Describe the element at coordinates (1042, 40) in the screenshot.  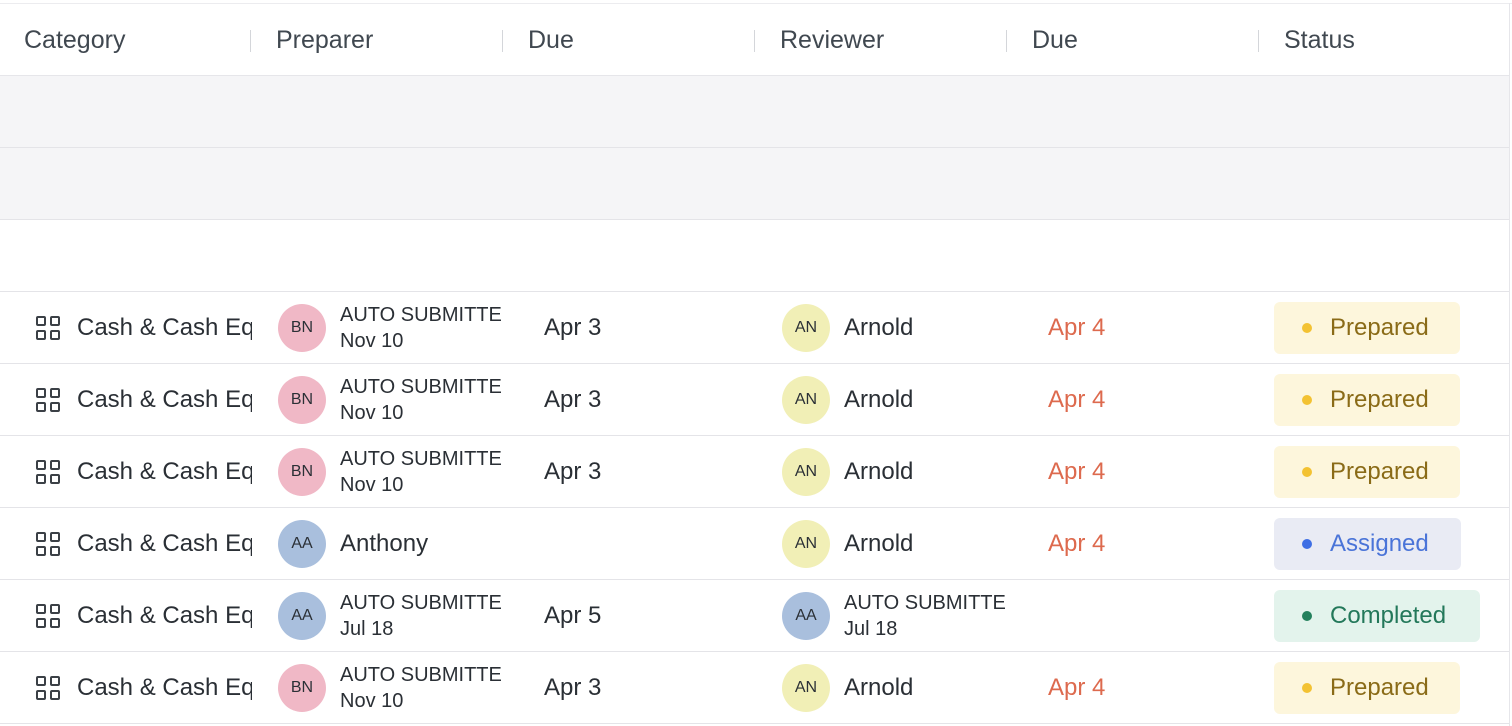
I see `column-header-reviewer-due: Due` at that location.